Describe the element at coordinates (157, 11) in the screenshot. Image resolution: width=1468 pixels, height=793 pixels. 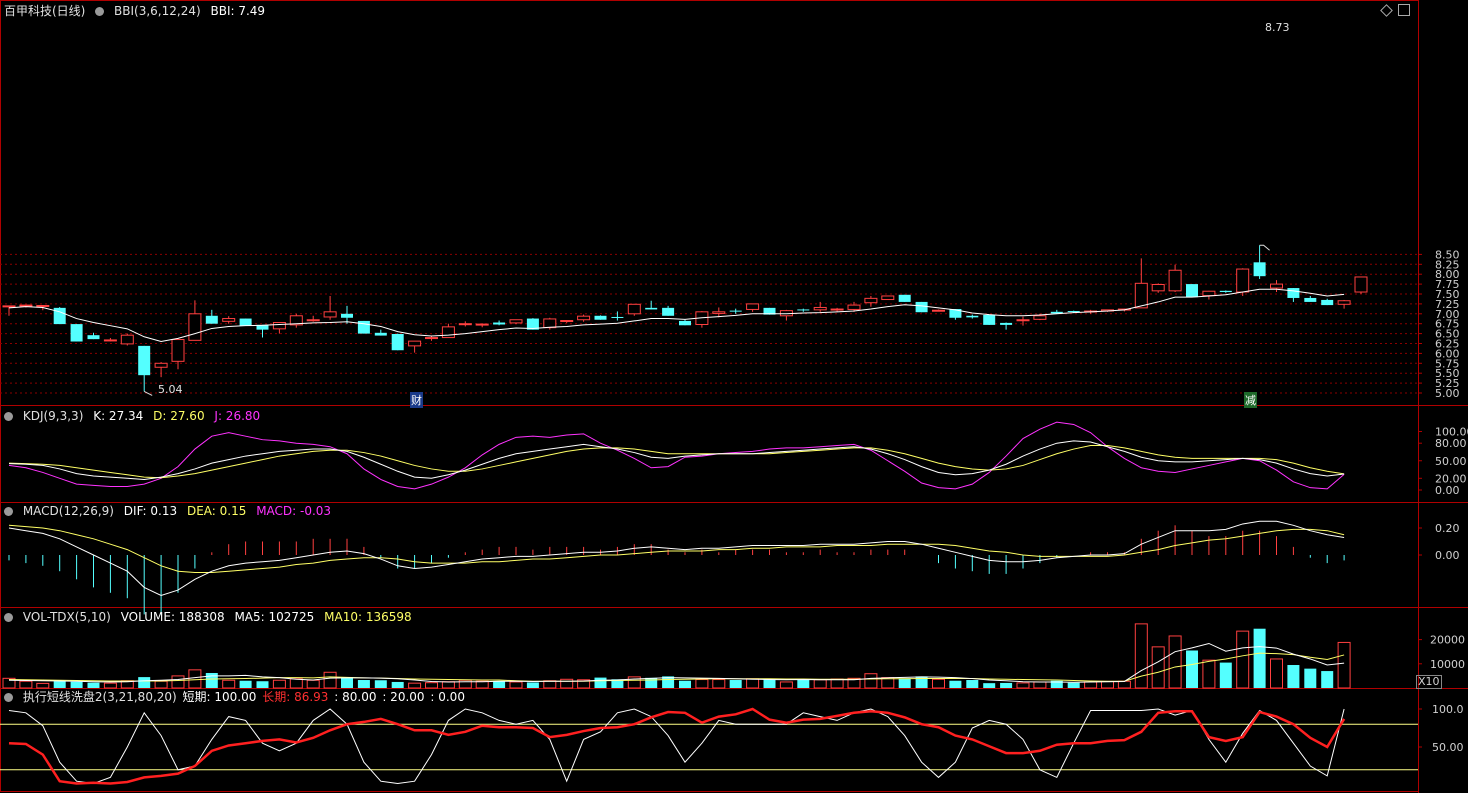
I see `bbi-indicator-name: BBI(3,6,12,24)` at that location.